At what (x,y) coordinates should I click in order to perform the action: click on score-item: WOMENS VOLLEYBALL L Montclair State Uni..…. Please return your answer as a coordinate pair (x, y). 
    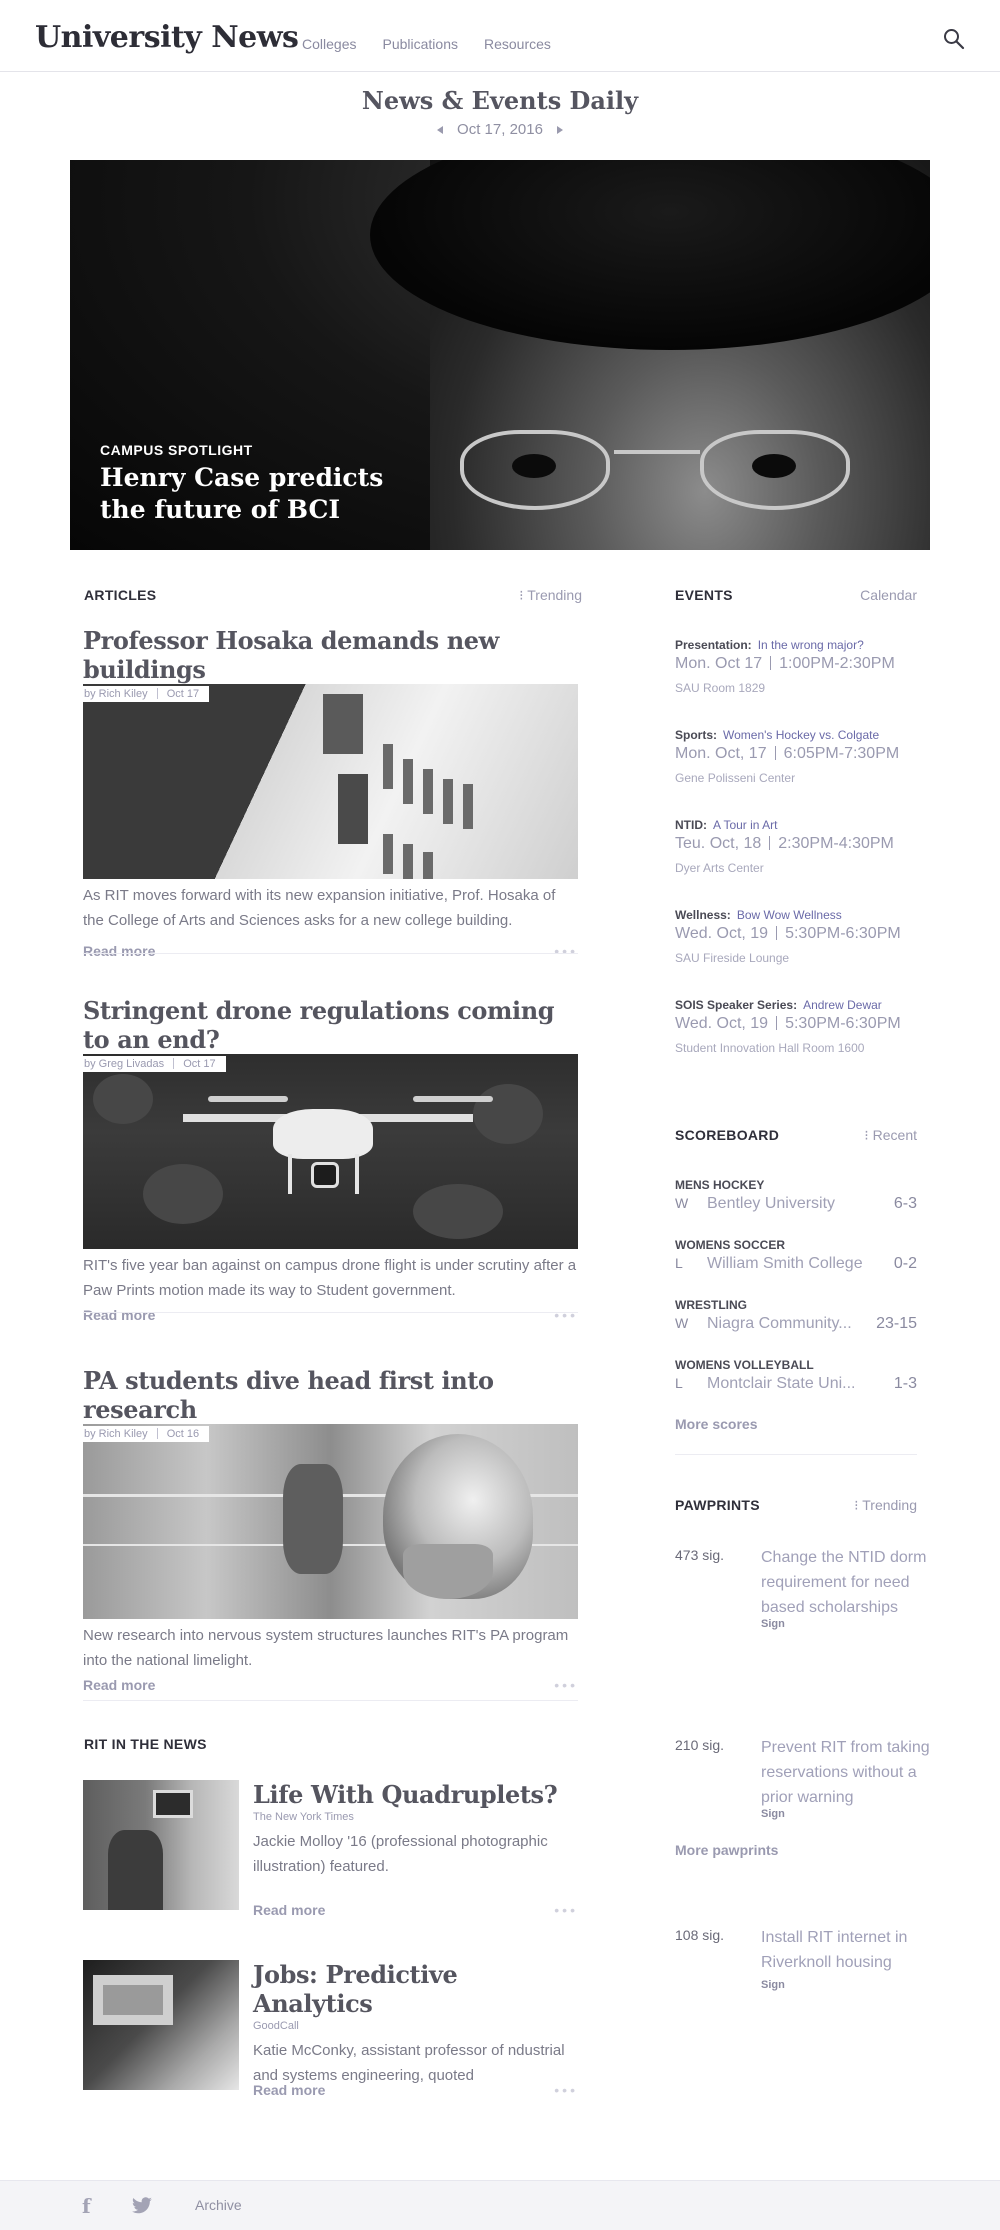
    Looking at the image, I should click on (796, 1375).